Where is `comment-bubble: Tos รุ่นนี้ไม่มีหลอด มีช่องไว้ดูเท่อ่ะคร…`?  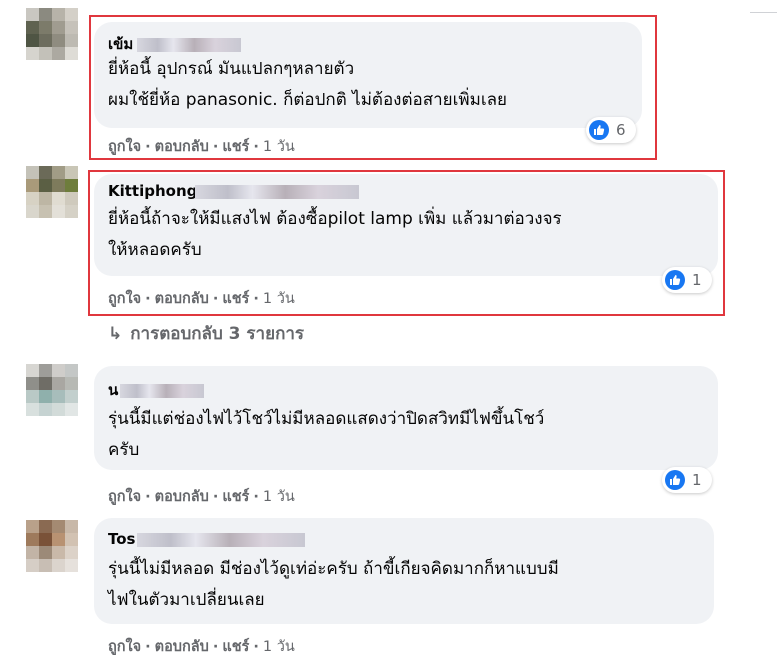
comment-bubble: Tos รุ่นนี้ไม่มีหลอด มีช่องไว้ดูเท่อ่ะคร… is located at coordinates (404, 571).